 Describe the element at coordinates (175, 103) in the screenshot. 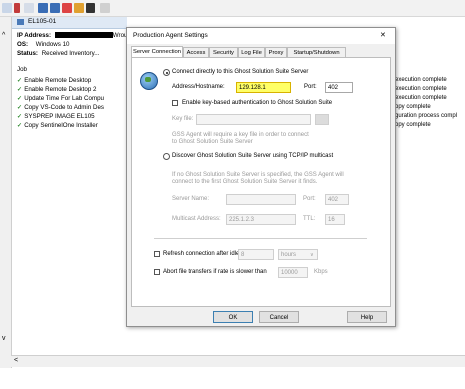

I see `keyauth-checkbox` at that location.